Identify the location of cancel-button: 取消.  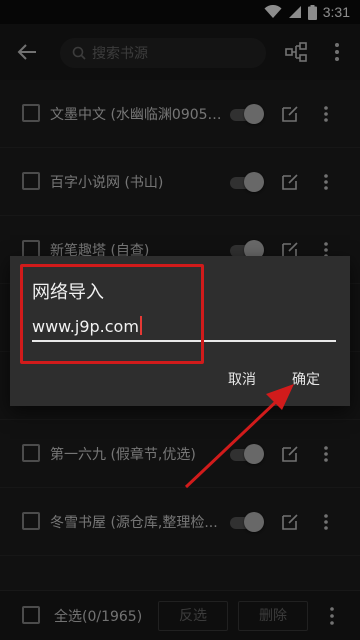
(242, 379).